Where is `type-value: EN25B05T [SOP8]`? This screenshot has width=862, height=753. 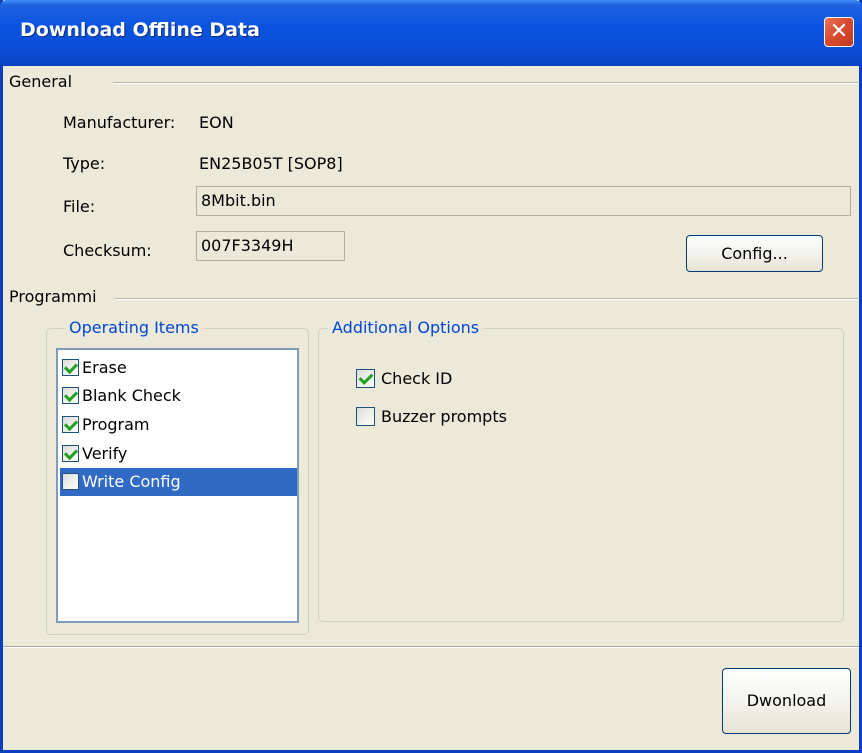 type-value: EN25B05T [SOP8] is located at coordinates (271, 163).